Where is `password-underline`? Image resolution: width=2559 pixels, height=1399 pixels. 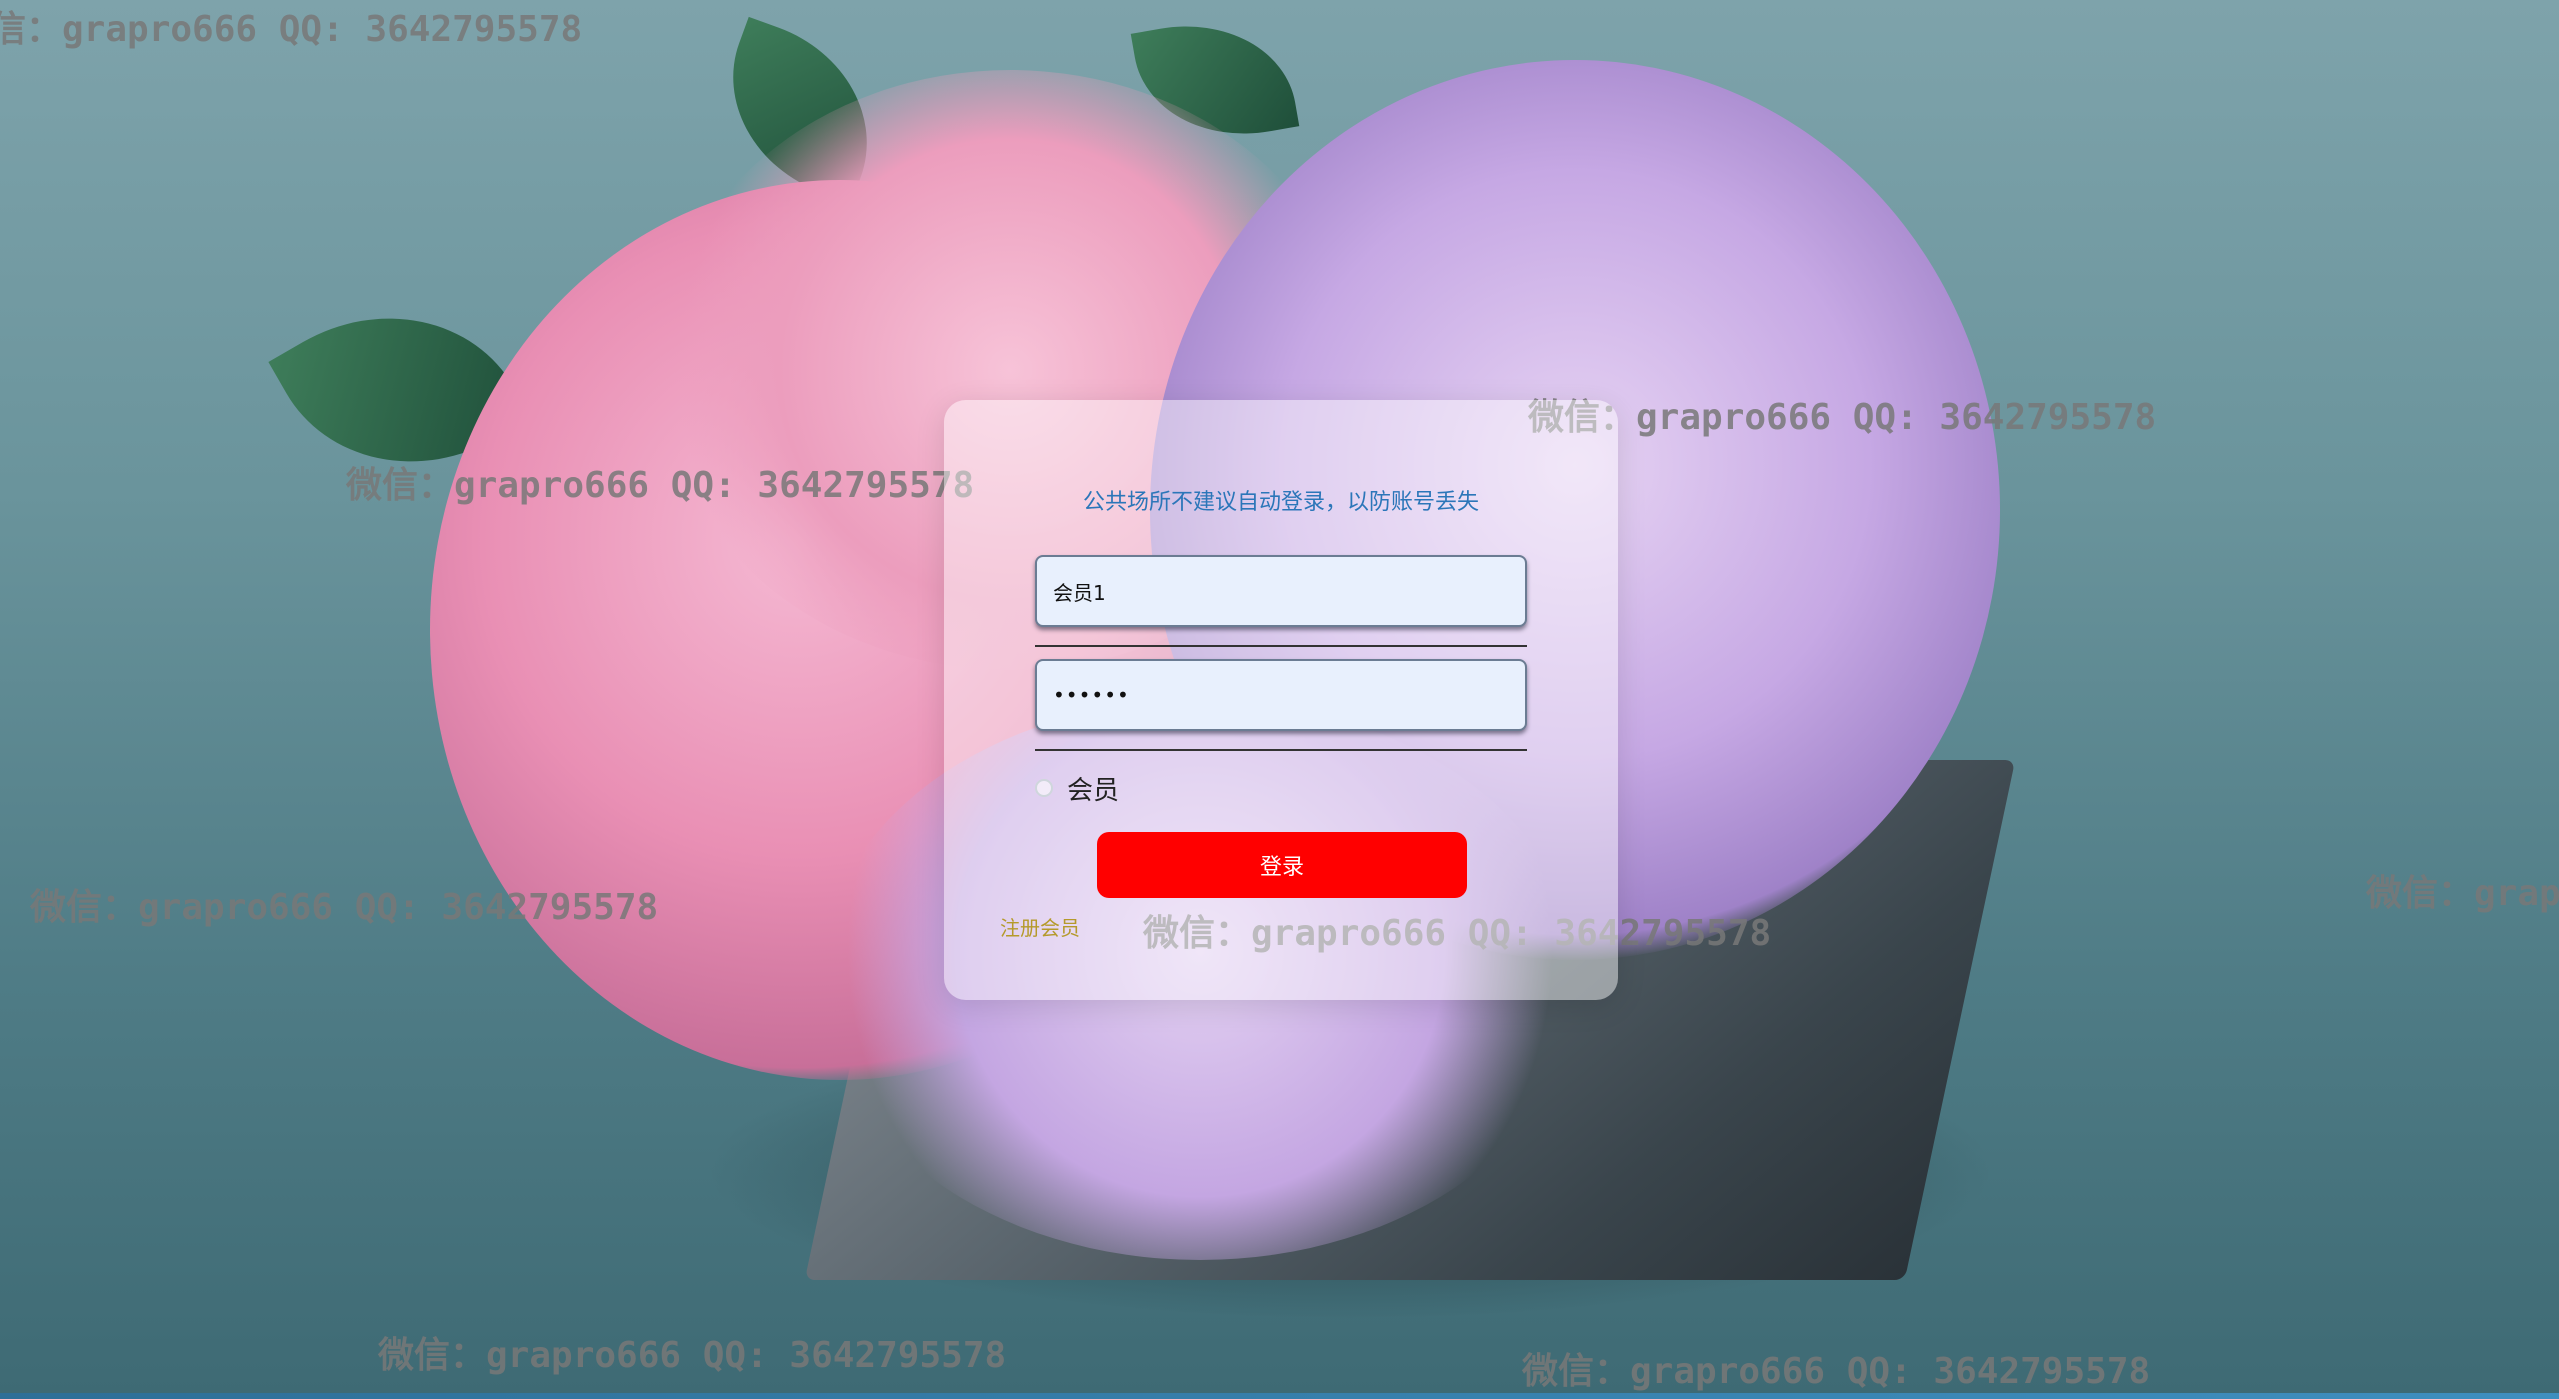 password-underline is located at coordinates (1281, 750).